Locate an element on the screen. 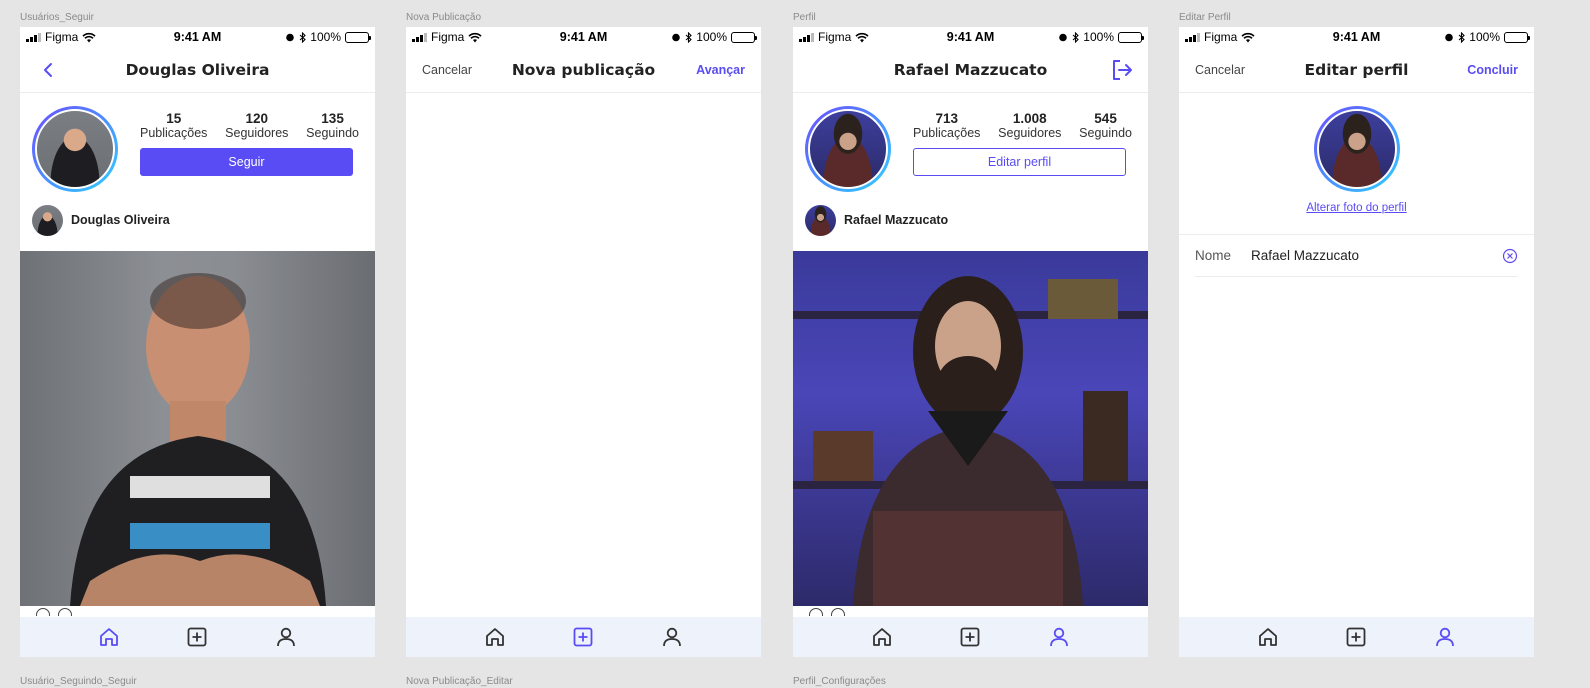 The image size is (1590, 688). stat-followers: 1.008 Seguidores is located at coordinates (1029, 125).